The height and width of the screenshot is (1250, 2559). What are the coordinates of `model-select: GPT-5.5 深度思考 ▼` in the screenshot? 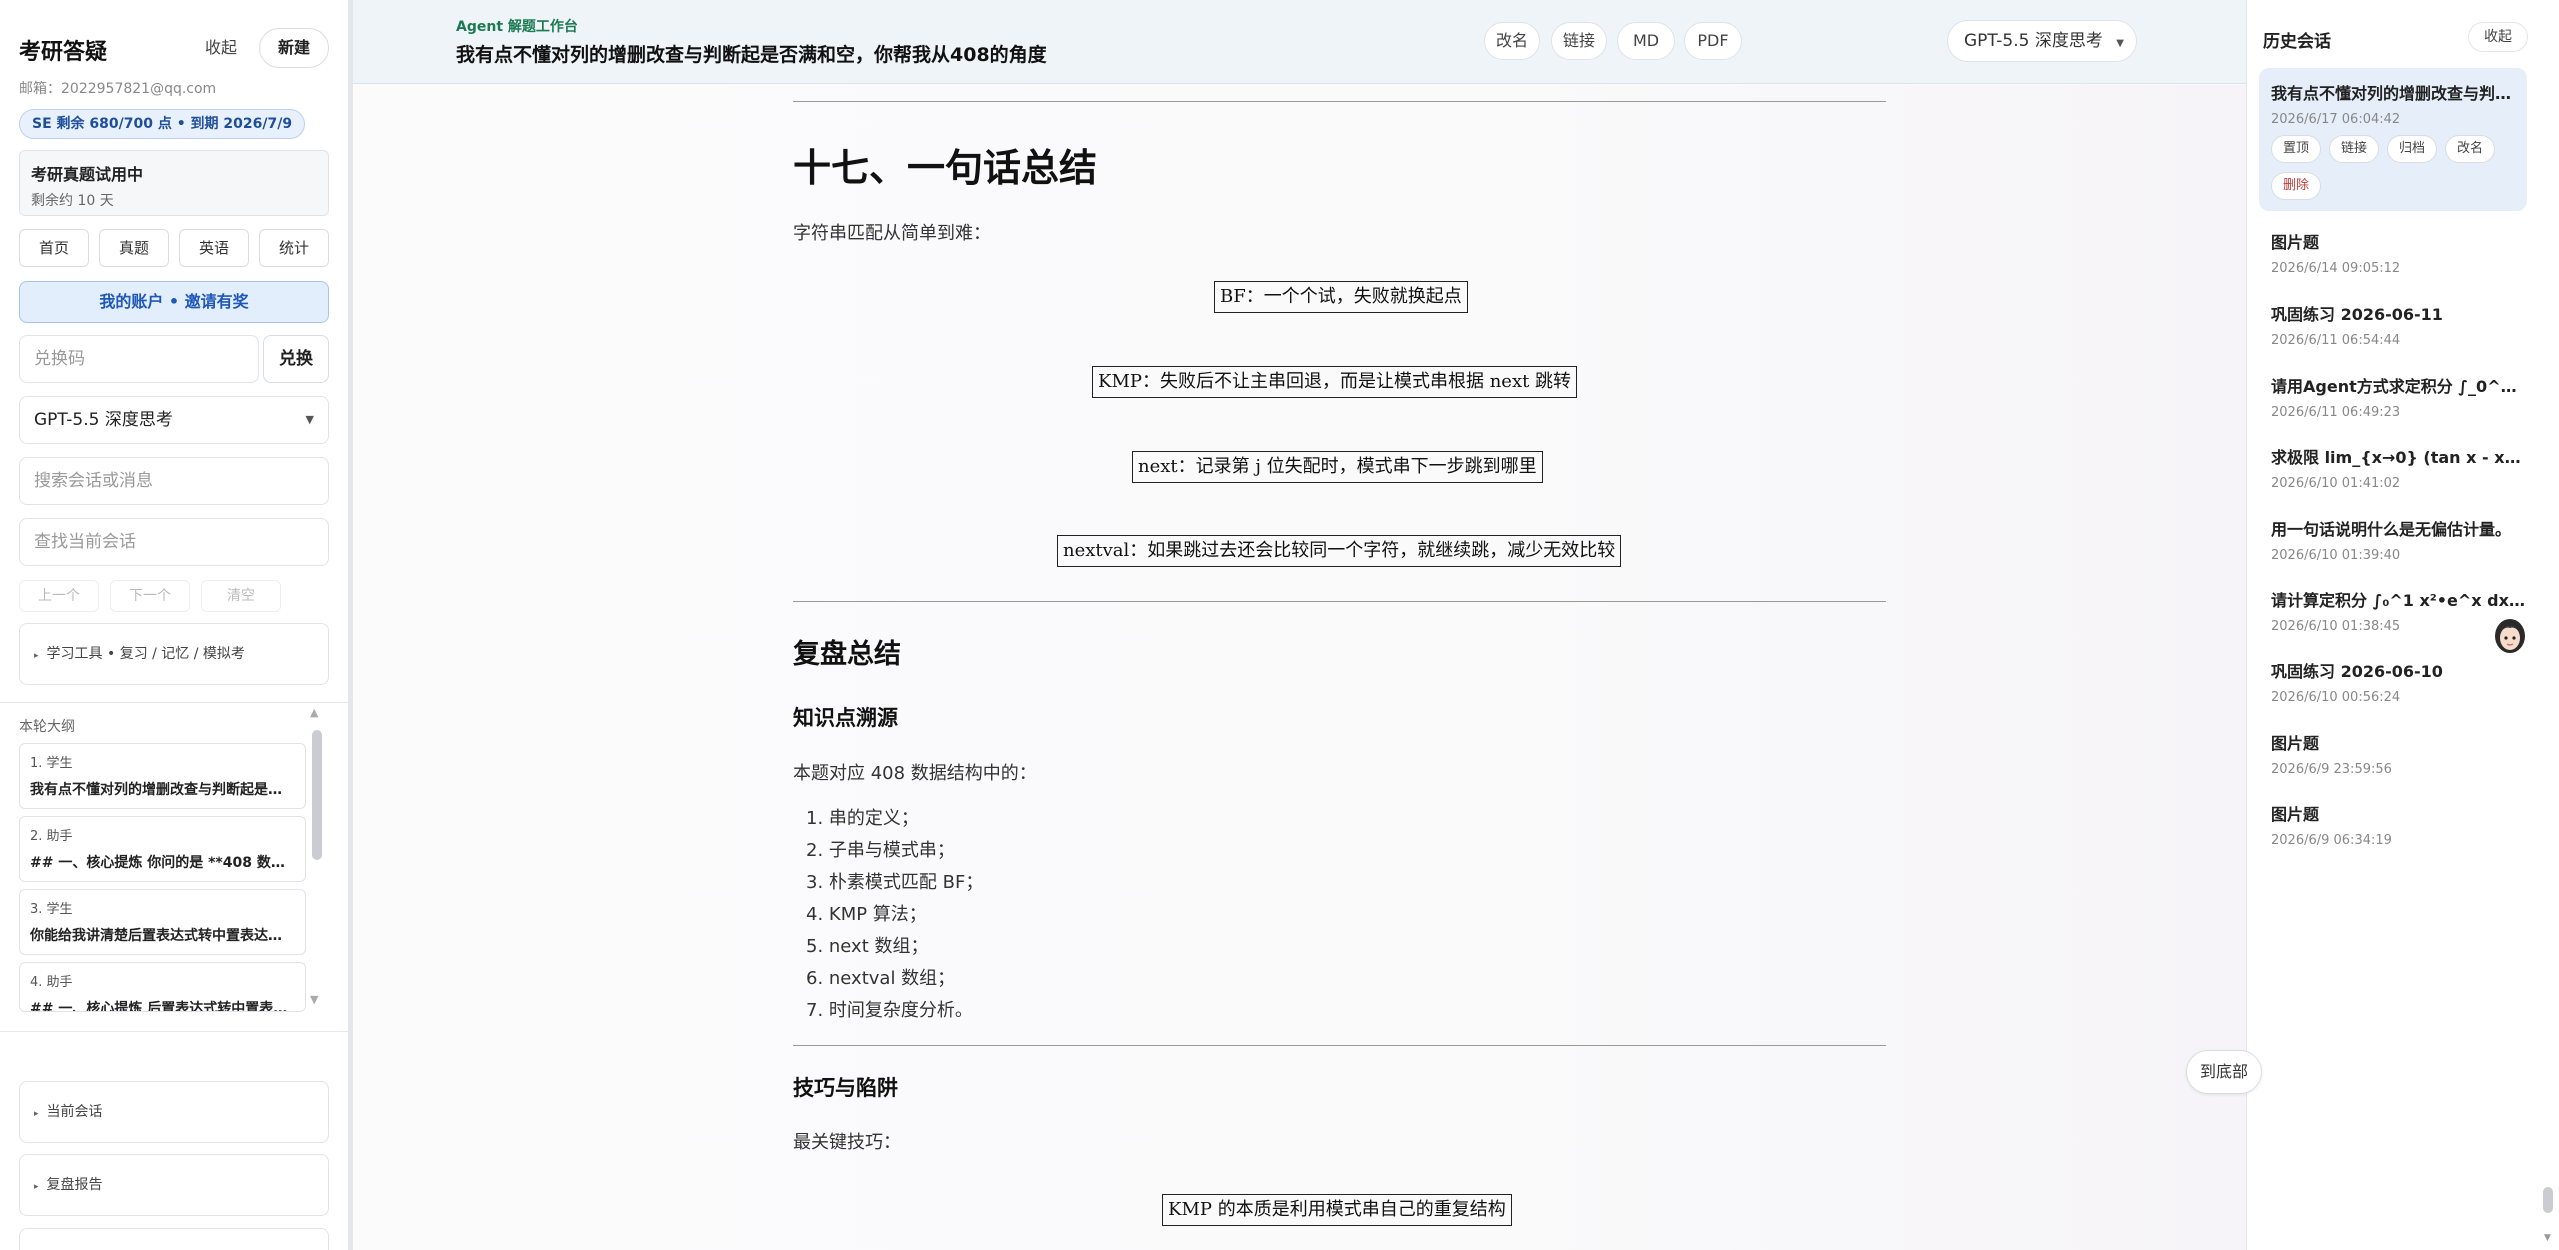 It's located at (174, 420).